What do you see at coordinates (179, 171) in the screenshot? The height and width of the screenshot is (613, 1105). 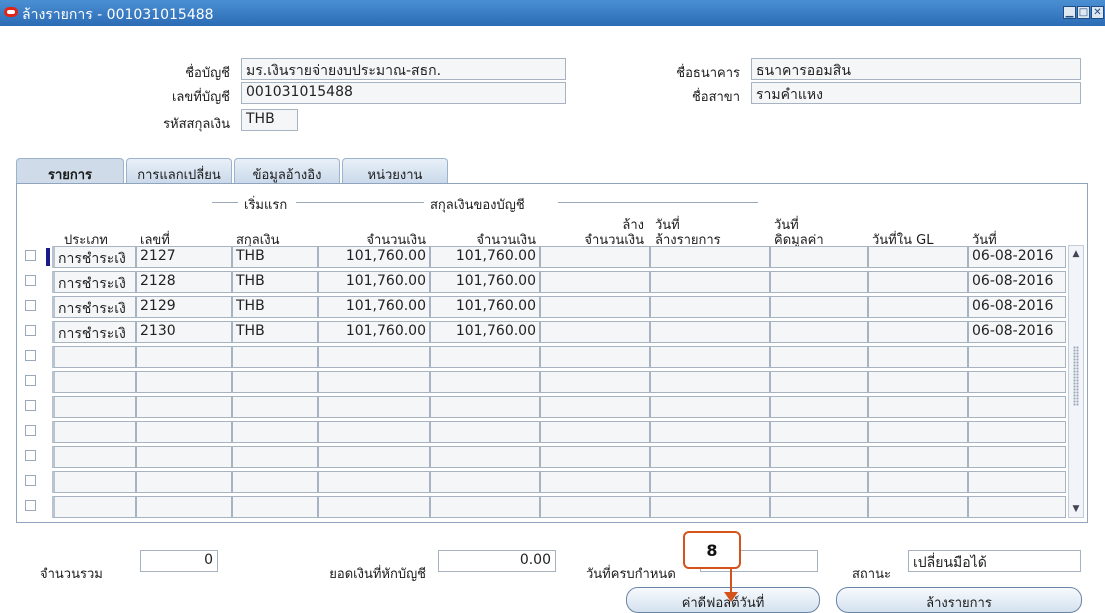 I see `tab-exchange: การแลกเปลี่ยน` at bounding box center [179, 171].